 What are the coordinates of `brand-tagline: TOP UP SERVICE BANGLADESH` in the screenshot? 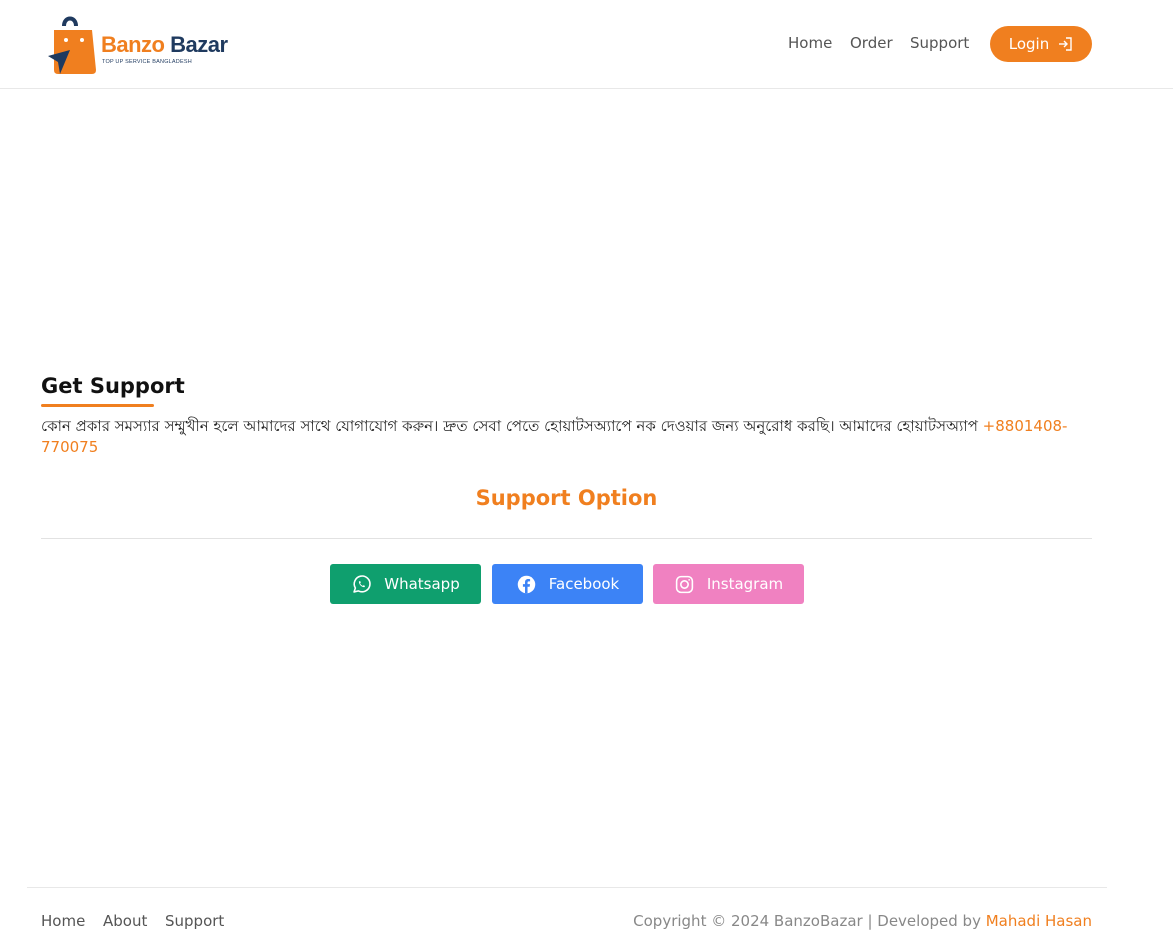 It's located at (147, 62).